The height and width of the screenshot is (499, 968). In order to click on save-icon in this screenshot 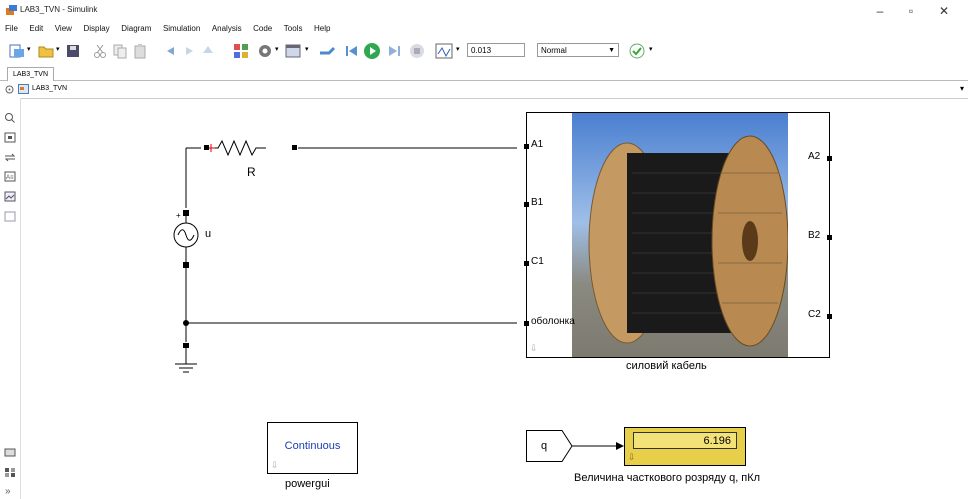, I will do `click(73, 51)`.